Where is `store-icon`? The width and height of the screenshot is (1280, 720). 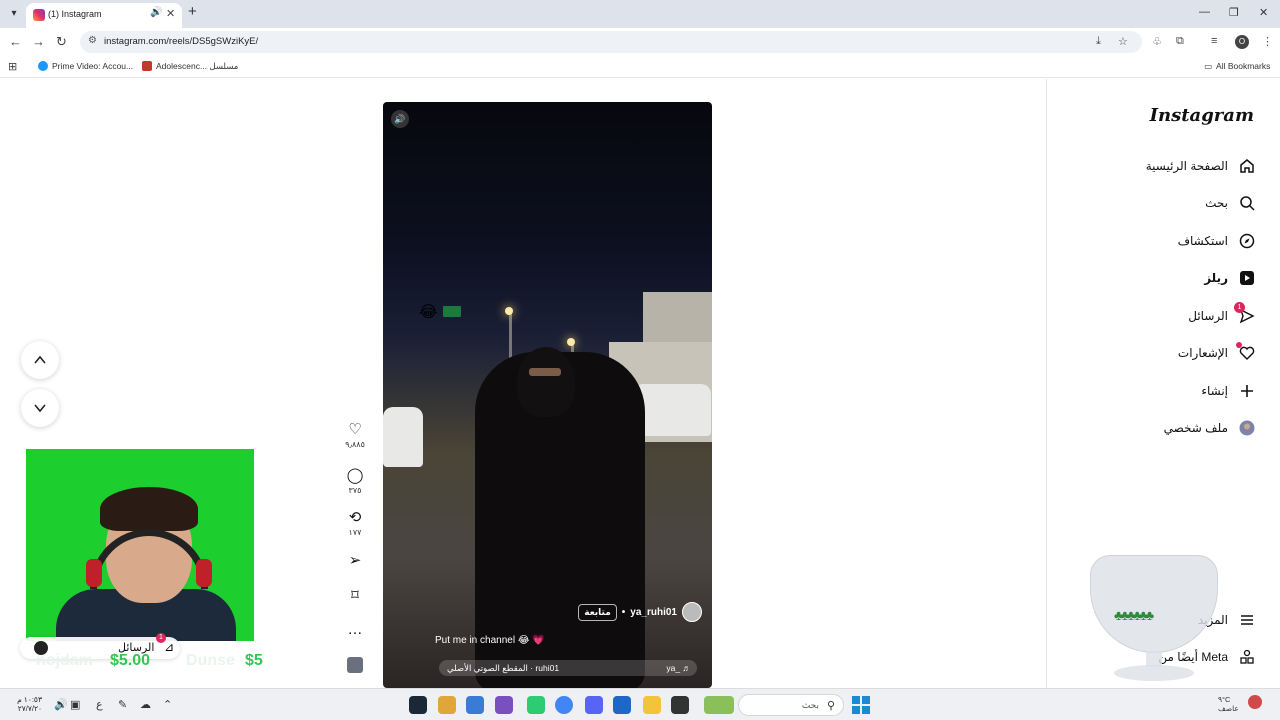
store-icon is located at coordinates (622, 705).